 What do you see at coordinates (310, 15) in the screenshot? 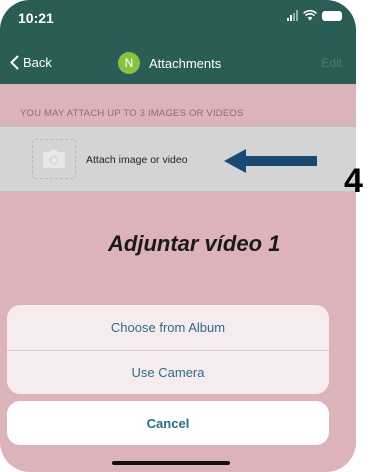
I see `wifi-icon` at bounding box center [310, 15].